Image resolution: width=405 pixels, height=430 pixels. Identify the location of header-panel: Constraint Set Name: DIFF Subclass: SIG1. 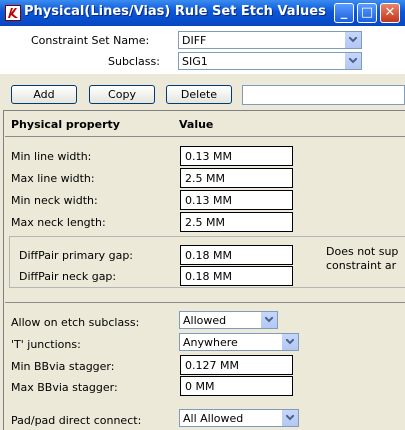
(202, 50).